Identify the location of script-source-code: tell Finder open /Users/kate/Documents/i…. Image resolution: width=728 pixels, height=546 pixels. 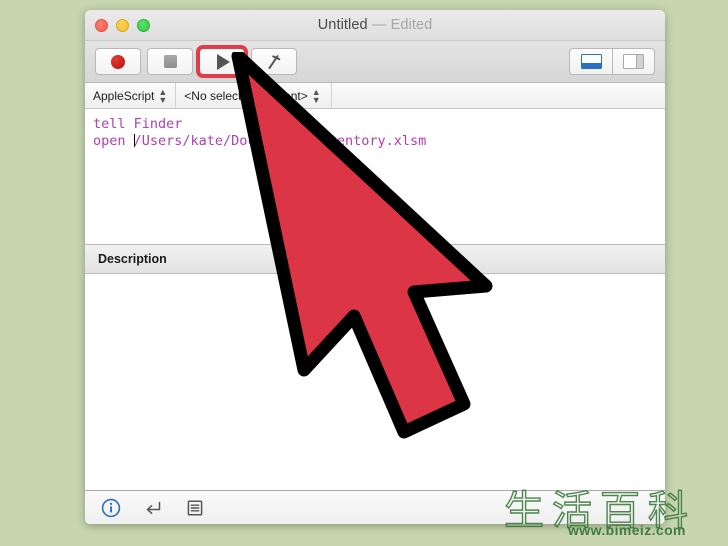
(379, 133).